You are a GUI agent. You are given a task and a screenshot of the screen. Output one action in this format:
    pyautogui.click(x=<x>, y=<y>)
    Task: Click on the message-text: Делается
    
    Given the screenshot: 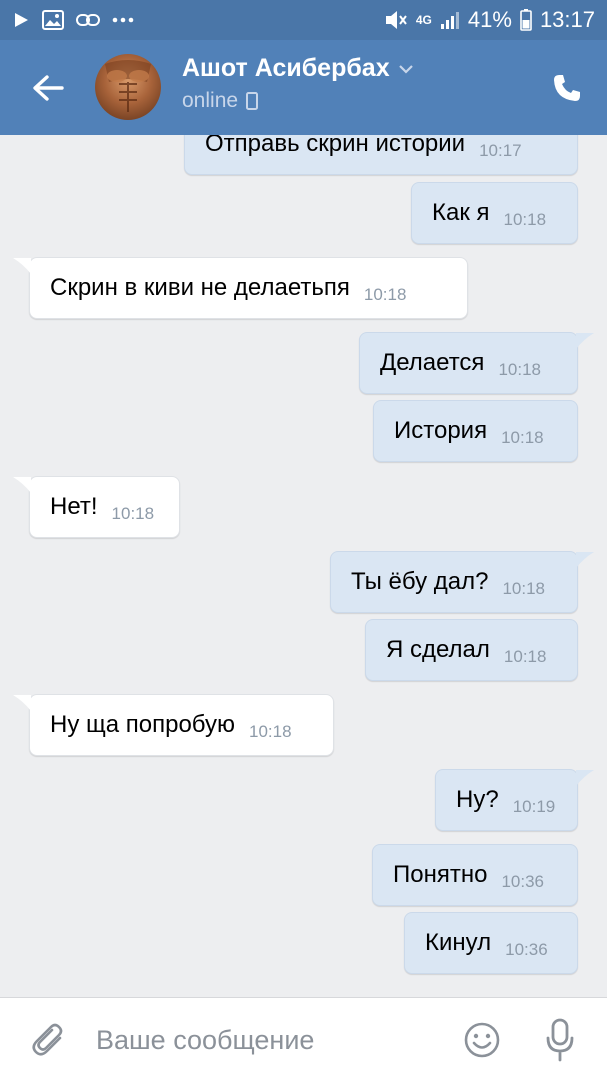 What is the action you would take?
    pyautogui.click(x=432, y=362)
    